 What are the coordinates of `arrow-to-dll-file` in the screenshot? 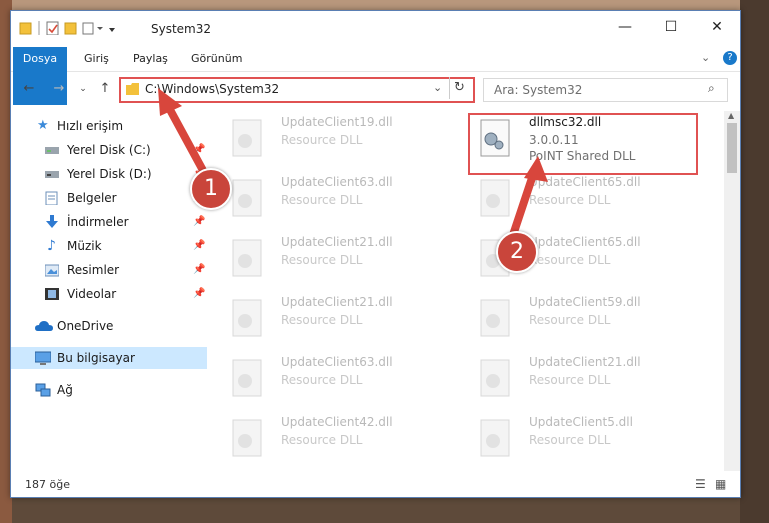 It's located at (528, 199).